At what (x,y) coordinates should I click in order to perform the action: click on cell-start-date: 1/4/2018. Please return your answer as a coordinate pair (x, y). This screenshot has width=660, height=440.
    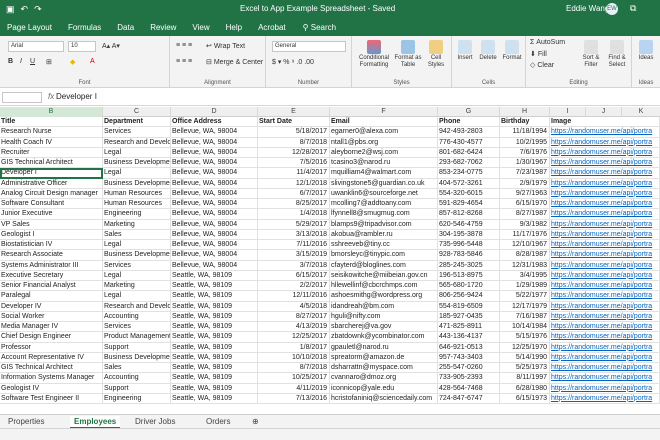
    Looking at the image, I should click on (294, 214).